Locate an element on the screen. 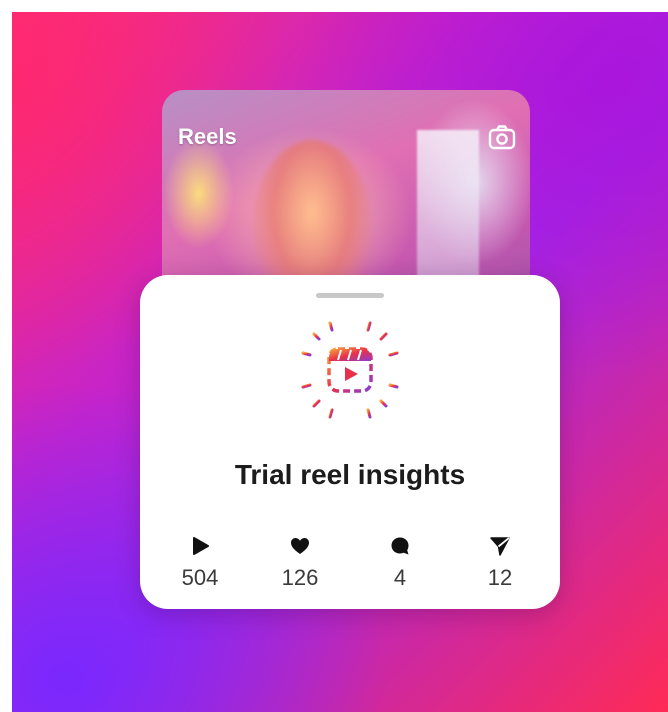 The width and height of the screenshot is (668, 712). stat-plays-value: 504 is located at coordinates (200, 577).